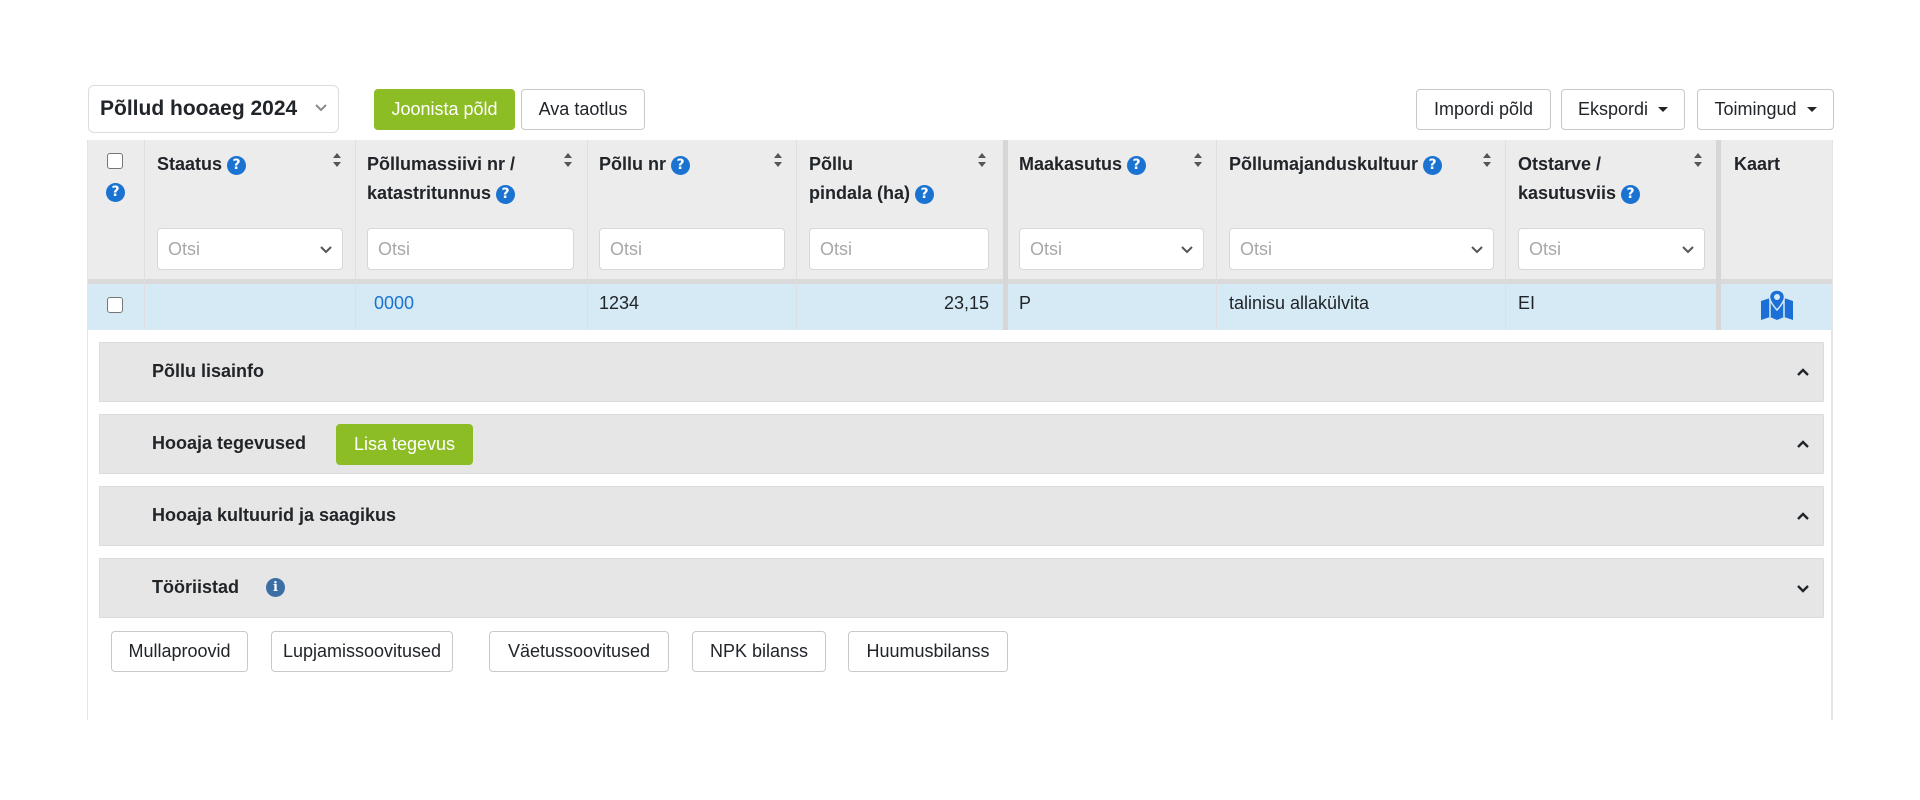 The height and width of the screenshot is (800, 1920). What do you see at coordinates (362, 651) in the screenshot?
I see `tool-liming-recommendations-button: Lupjamissoovitused` at bounding box center [362, 651].